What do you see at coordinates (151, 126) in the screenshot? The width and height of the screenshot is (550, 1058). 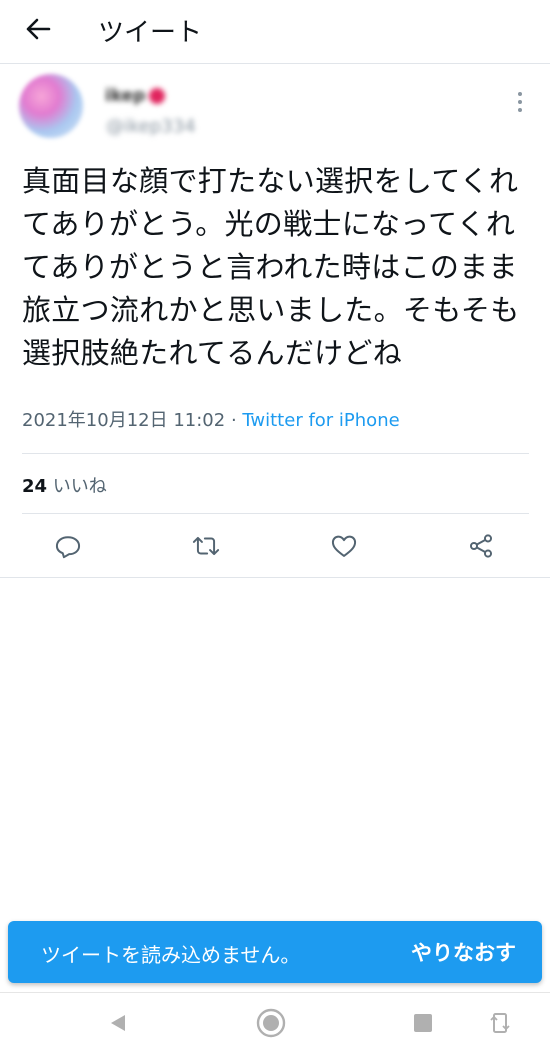 I see `user-handle: @ikep334` at bounding box center [151, 126].